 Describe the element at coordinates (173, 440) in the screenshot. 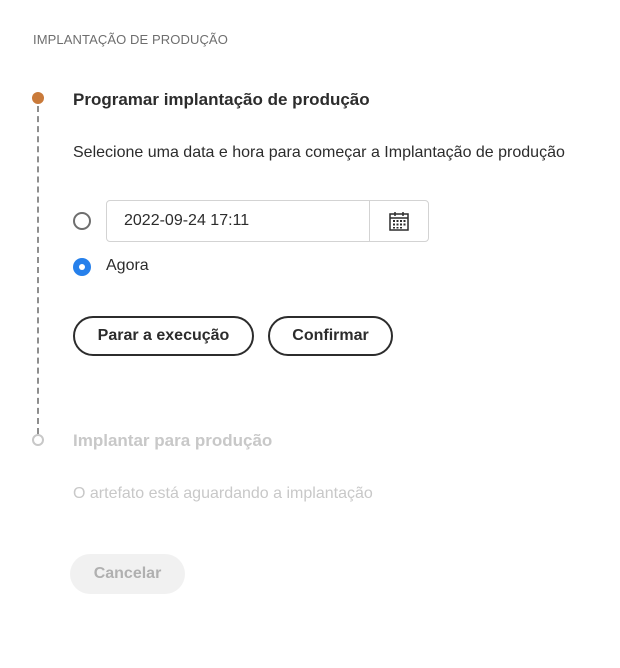

I see `step-title-deploy: Implantar para produção` at that location.